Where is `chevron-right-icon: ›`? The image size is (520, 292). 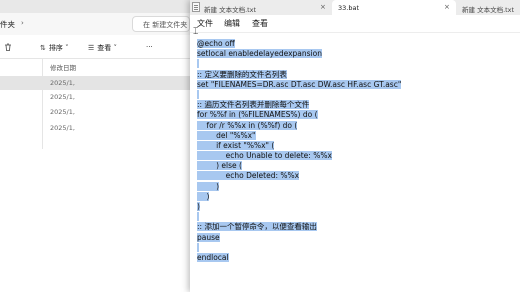
chevron-right-icon: › is located at coordinates (22, 23).